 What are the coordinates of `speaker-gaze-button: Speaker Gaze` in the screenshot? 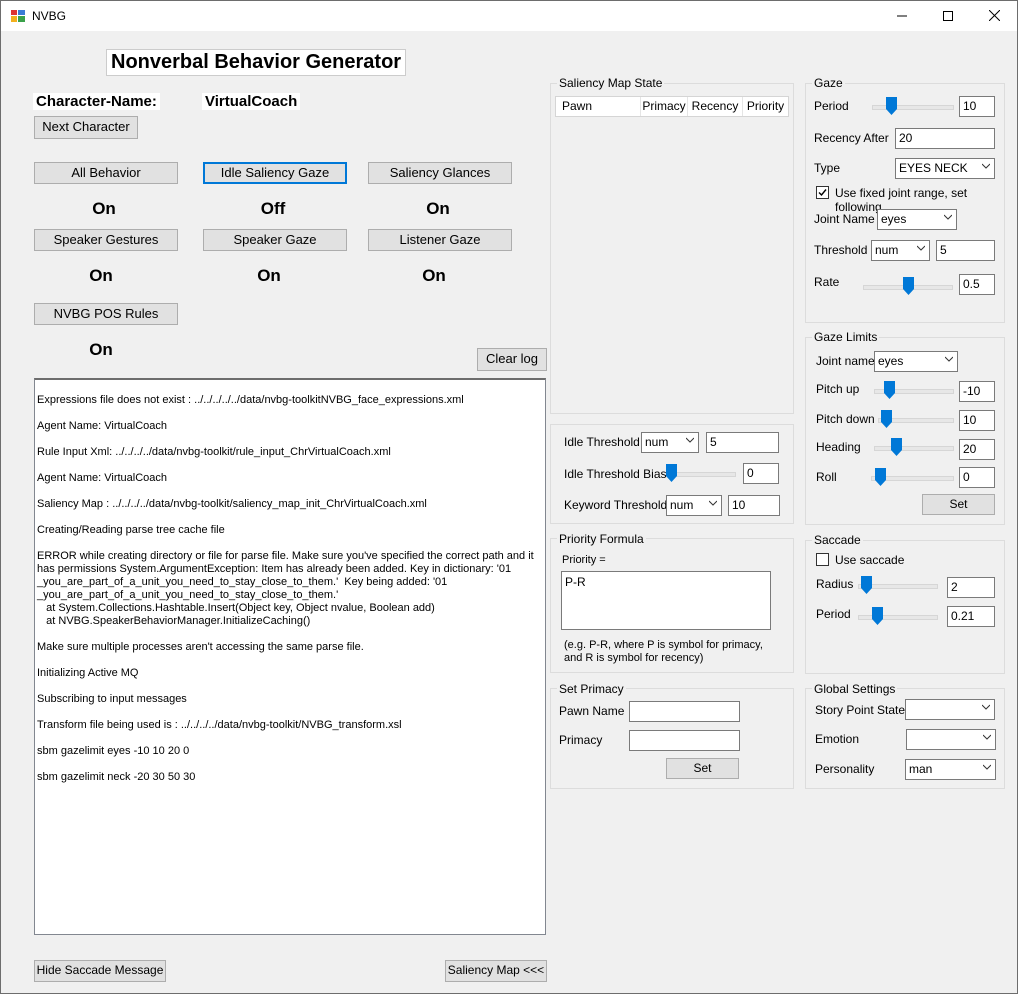 It's located at (275, 240).